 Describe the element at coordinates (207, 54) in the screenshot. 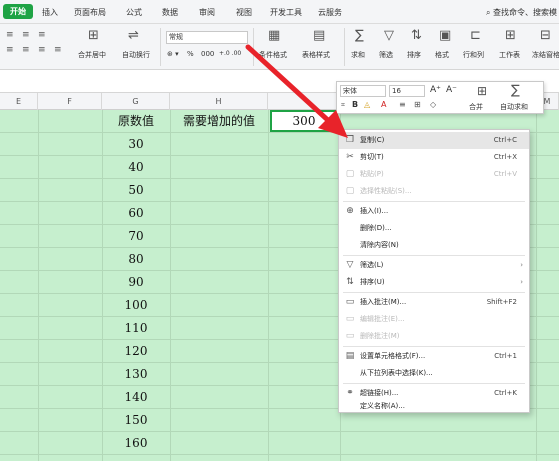

I see `thousands-button: 000` at that location.